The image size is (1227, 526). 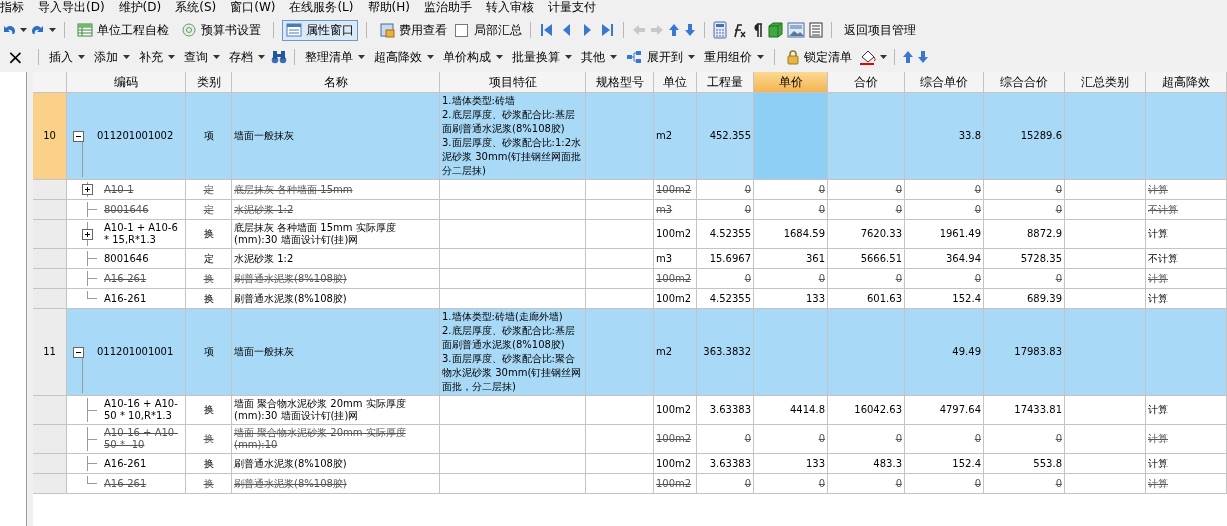 I want to click on menu-item: 导入导出(D), so click(x=71, y=7).